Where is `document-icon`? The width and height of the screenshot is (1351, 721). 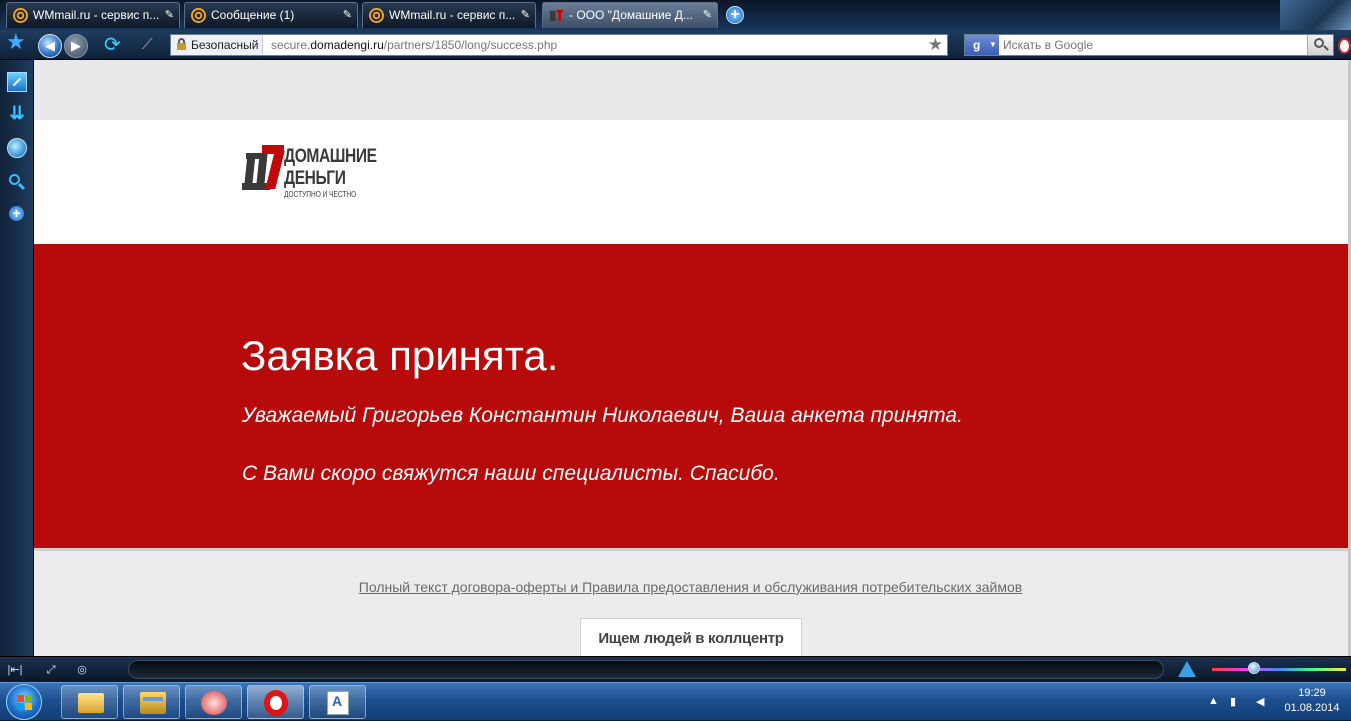
document-icon is located at coordinates (338, 703).